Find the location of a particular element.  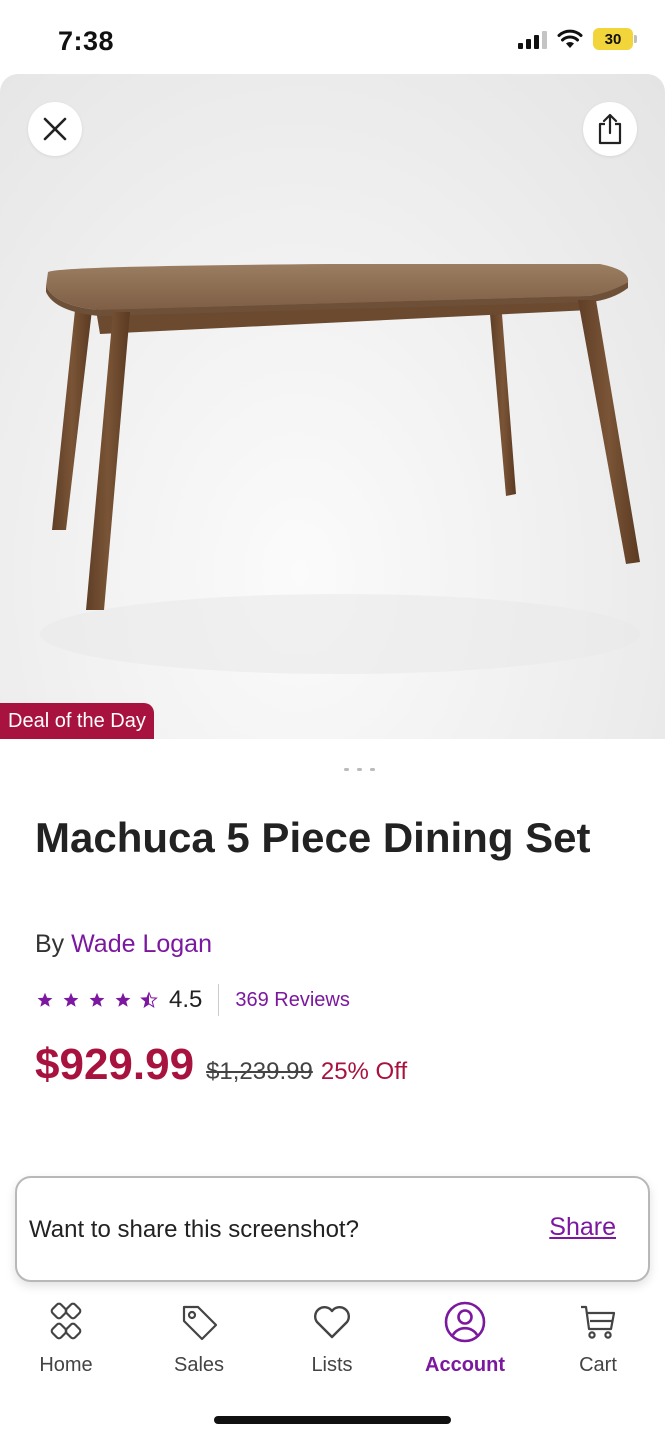

bottom-tab-bar: Home Sales Lists Account Cart is located at coordinates (332, 1350).